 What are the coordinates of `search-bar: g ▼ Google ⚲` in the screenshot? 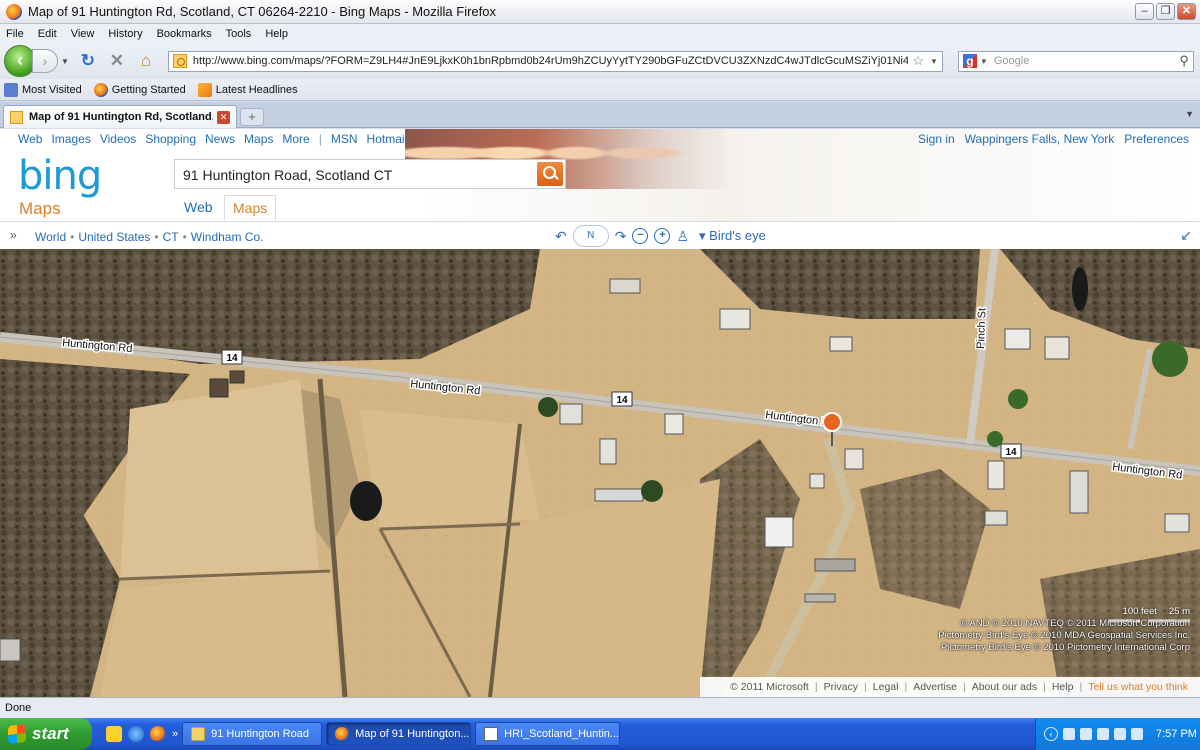 It's located at (1075, 61).